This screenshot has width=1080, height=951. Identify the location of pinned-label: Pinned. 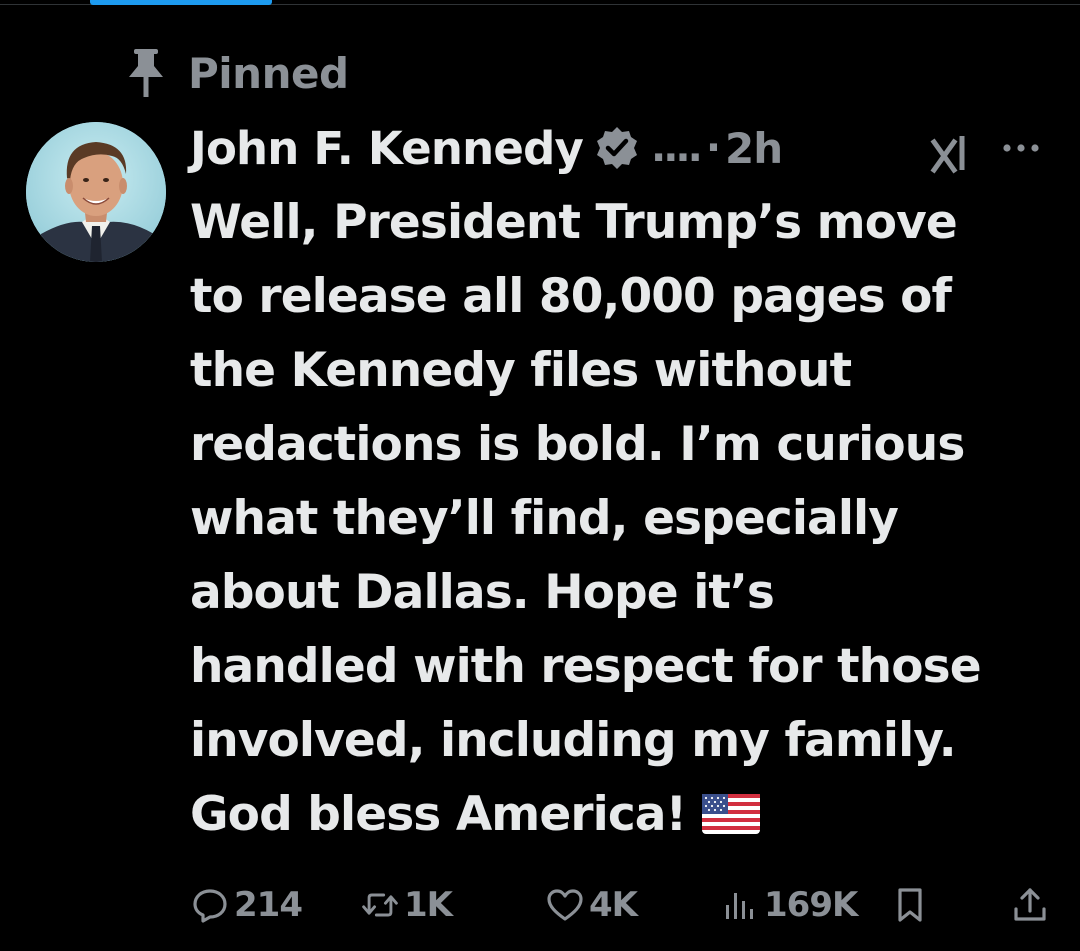
(268, 73).